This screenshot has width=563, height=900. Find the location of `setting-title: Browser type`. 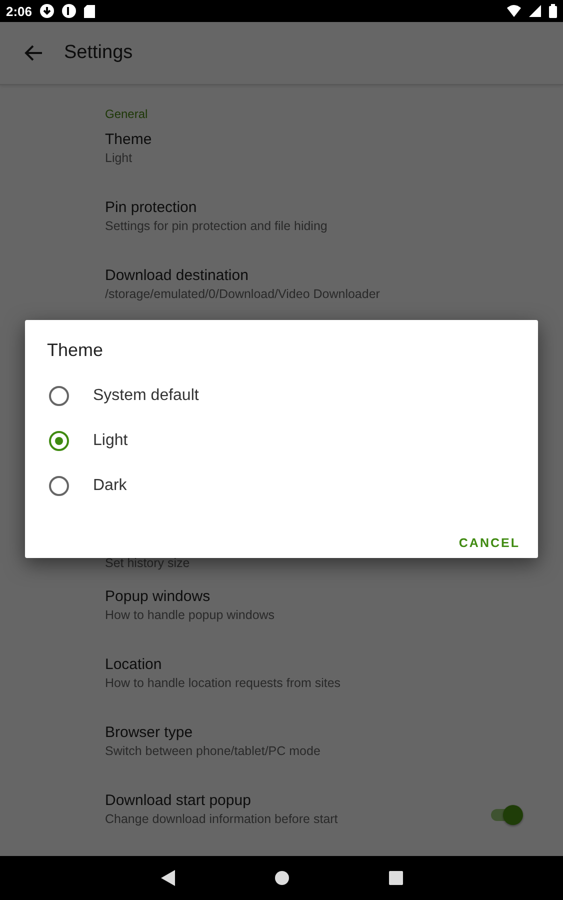

setting-title: Browser type is located at coordinates (314, 733).